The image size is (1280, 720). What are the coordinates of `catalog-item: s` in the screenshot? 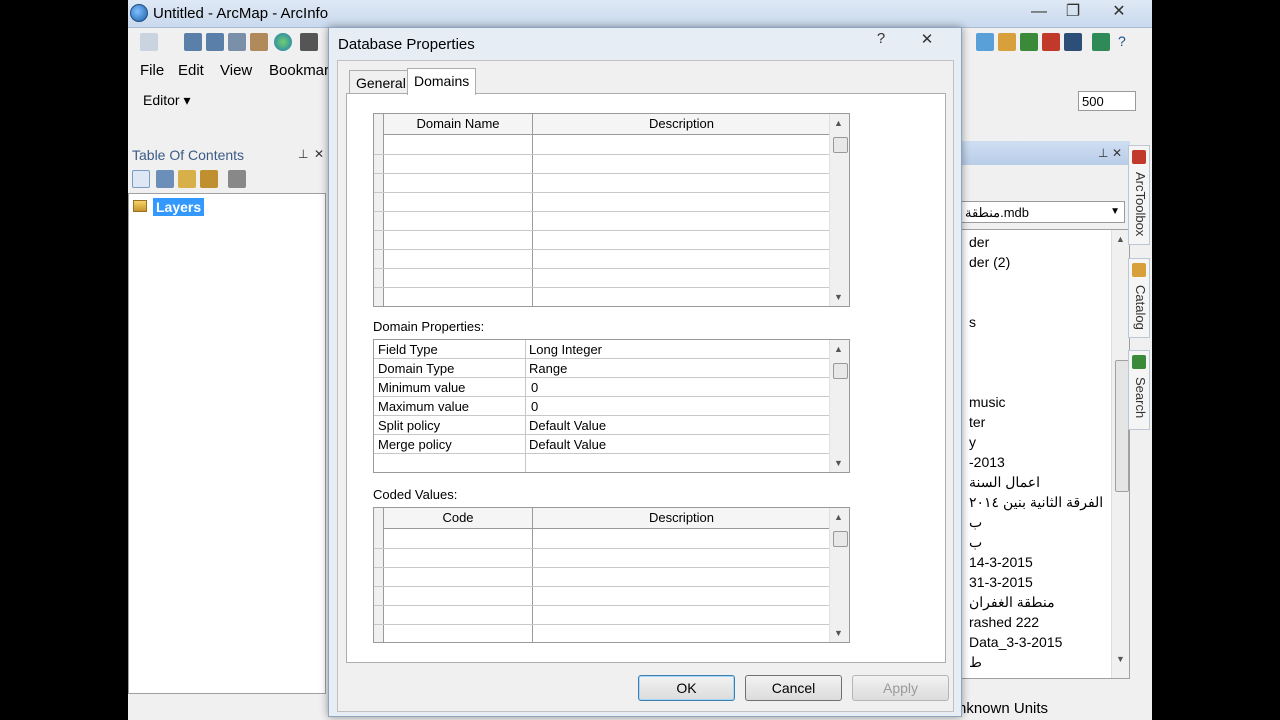 It's located at (972, 322).